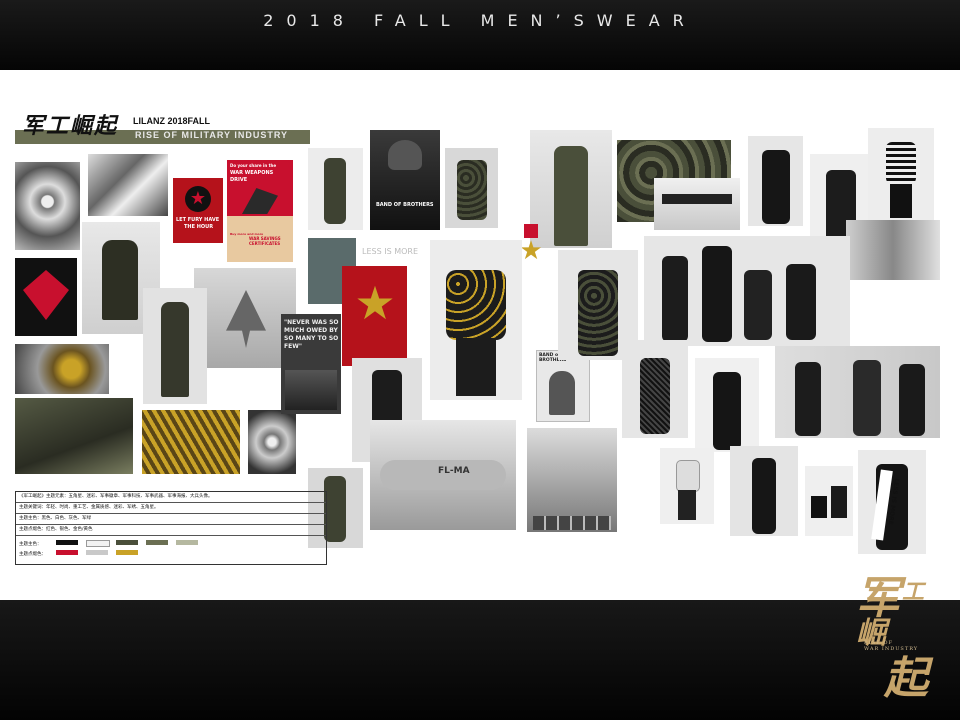  I want to click on trio-models-image, so click(857, 392).